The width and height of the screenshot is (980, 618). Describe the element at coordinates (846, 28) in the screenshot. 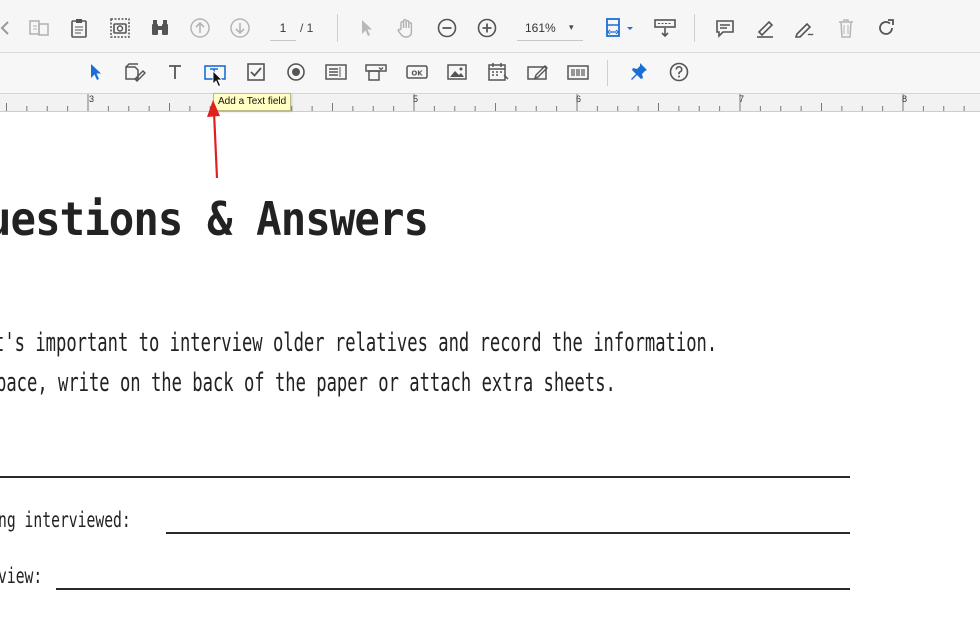

I see `trash-icon` at that location.